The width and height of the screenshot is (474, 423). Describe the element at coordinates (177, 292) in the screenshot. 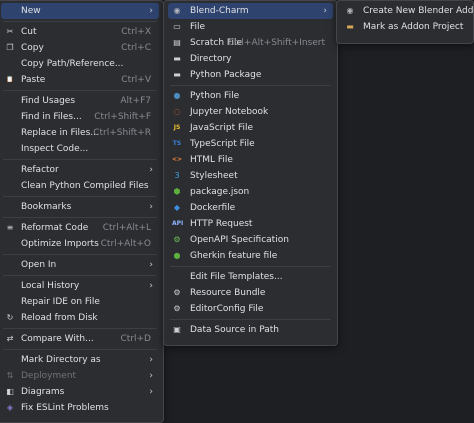

I see `resource-bundle-icon: ⚙` at that location.